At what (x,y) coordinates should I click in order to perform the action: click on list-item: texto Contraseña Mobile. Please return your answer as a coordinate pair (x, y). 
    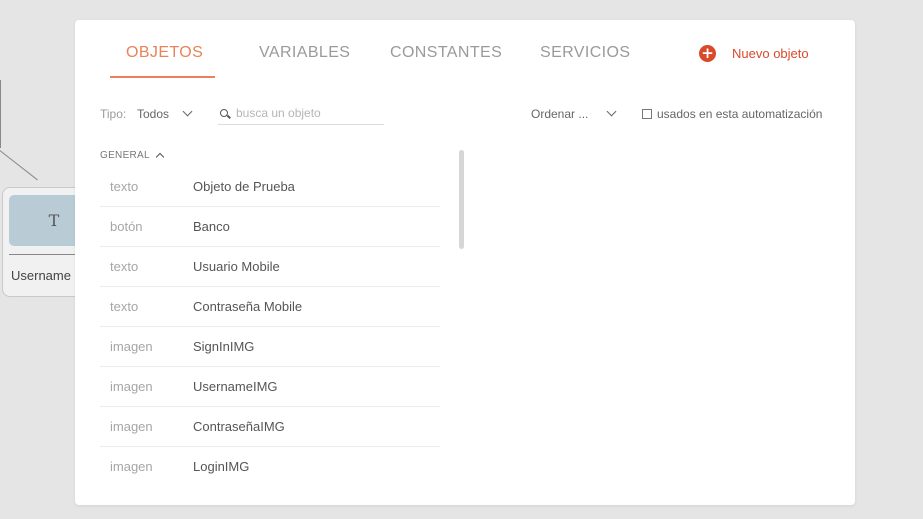
    Looking at the image, I should click on (270, 307).